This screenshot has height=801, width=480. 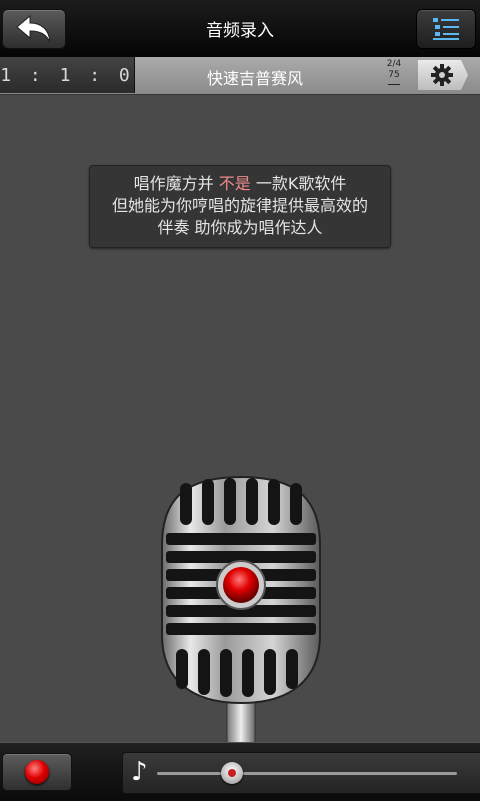 I want to click on gear-icon, so click(x=442, y=75).